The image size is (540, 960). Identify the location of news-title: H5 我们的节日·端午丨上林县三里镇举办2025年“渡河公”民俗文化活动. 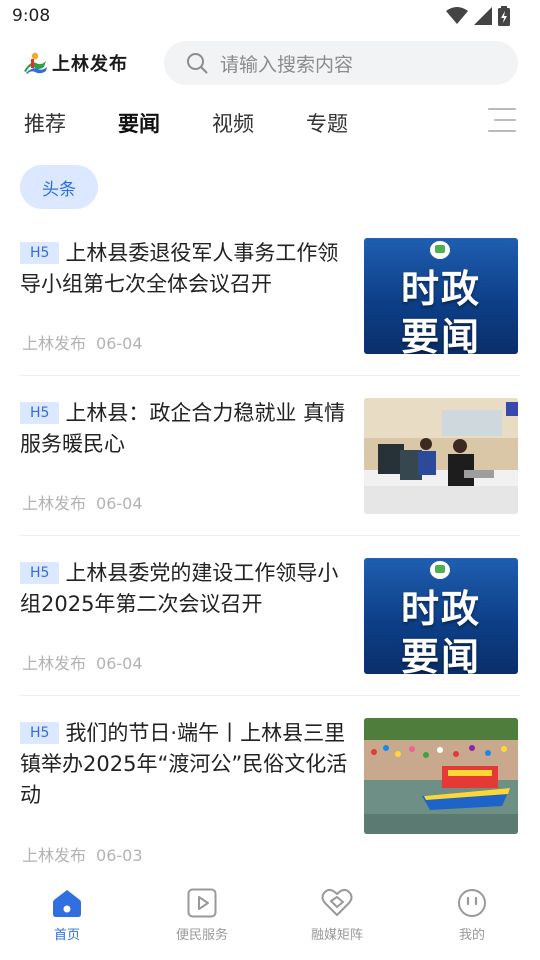
(185, 764).